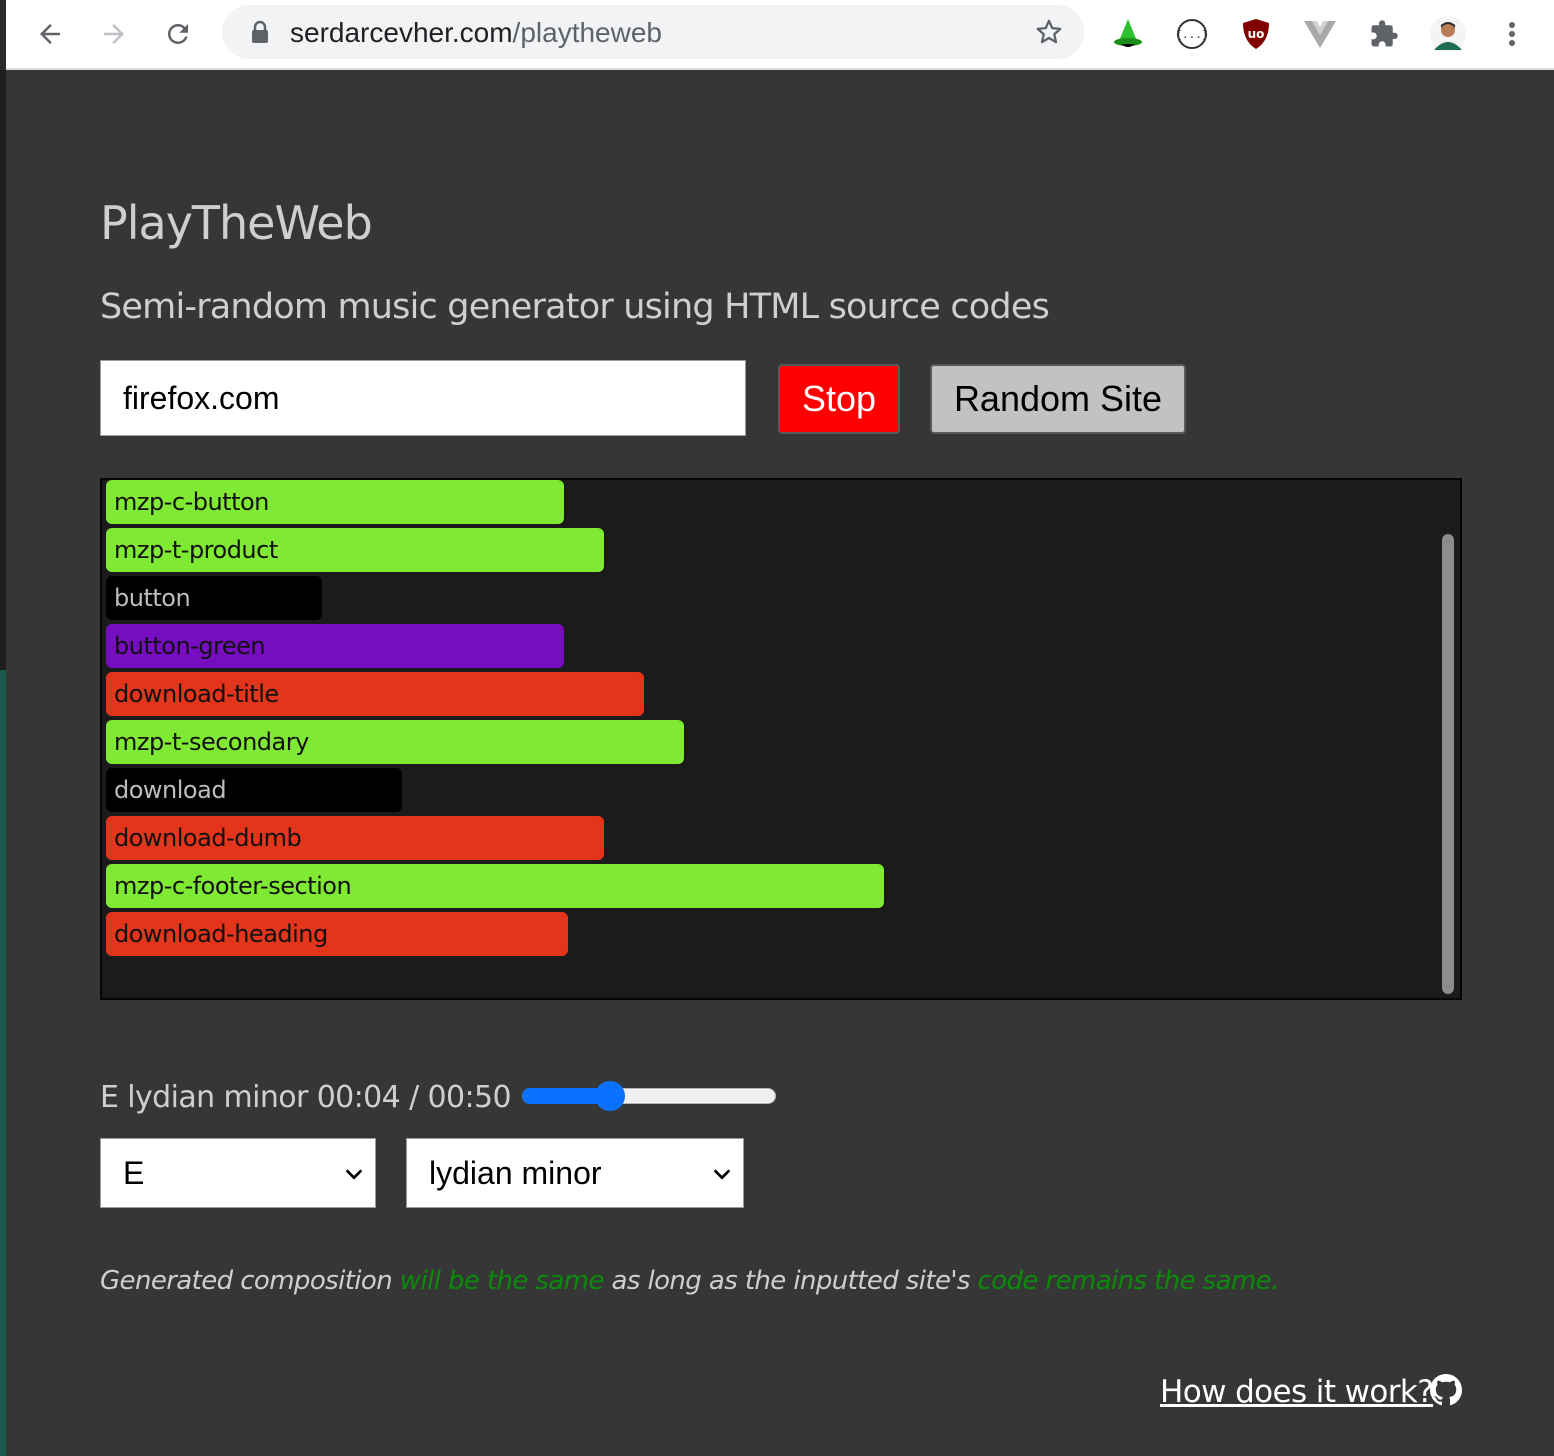 This screenshot has height=1456, width=1554. What do you see at coordinates (238, 1173) in the screenshot?
I see `key-select: E` at bounding box center [238, 1173].